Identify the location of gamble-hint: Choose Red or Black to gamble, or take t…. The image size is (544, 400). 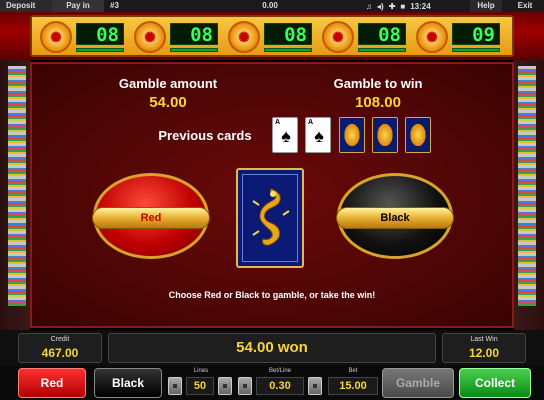
(272, 295).